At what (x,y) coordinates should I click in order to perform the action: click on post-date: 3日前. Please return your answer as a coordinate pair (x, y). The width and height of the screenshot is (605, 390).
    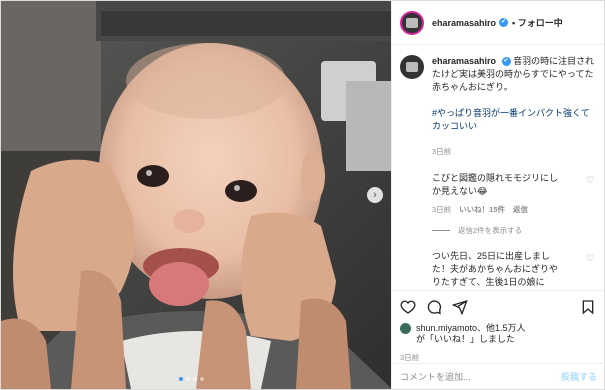
    Looking at the image, I should click on (410, 357).